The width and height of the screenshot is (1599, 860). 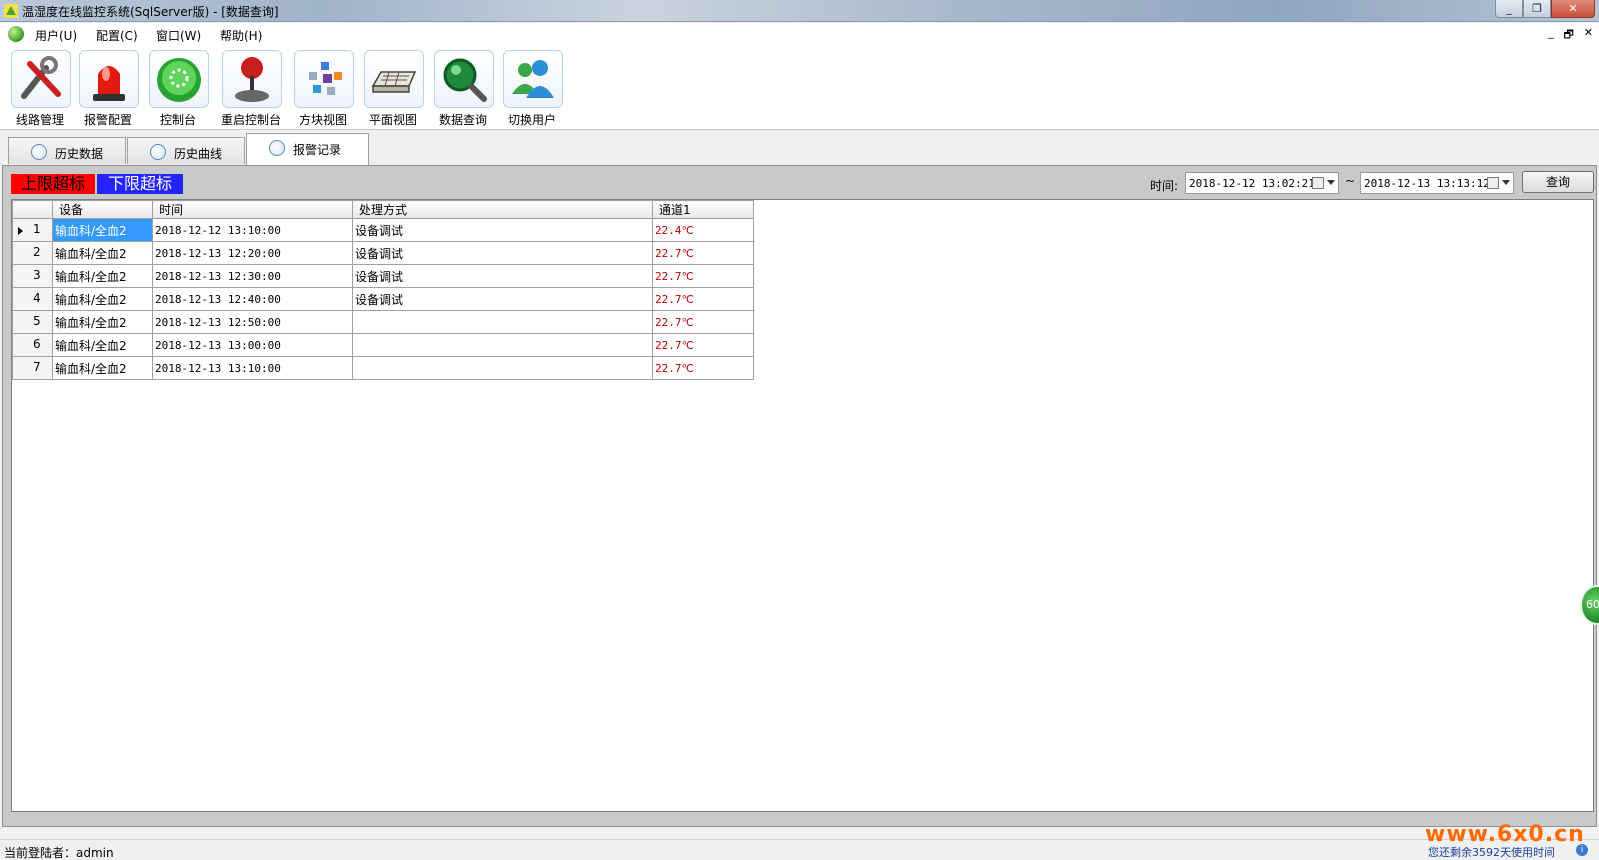 I want to click on tool-restart-console: 重启控制台, so click(x=251, y=88).